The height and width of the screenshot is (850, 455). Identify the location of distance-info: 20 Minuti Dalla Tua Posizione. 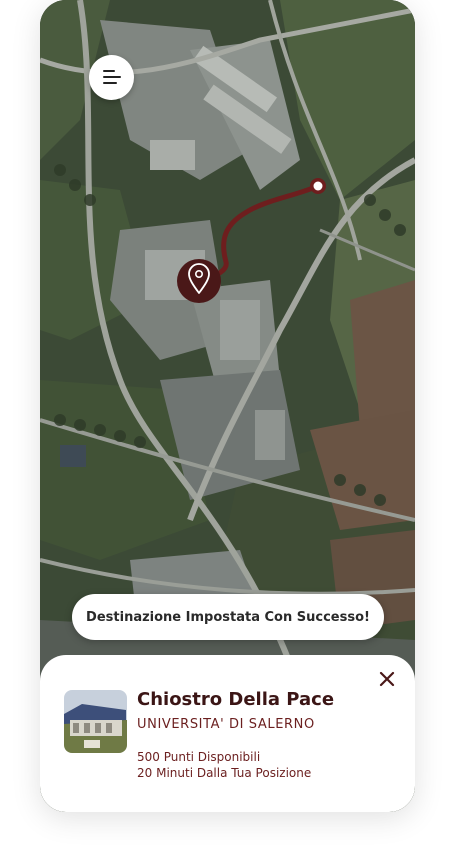
(224, 773).